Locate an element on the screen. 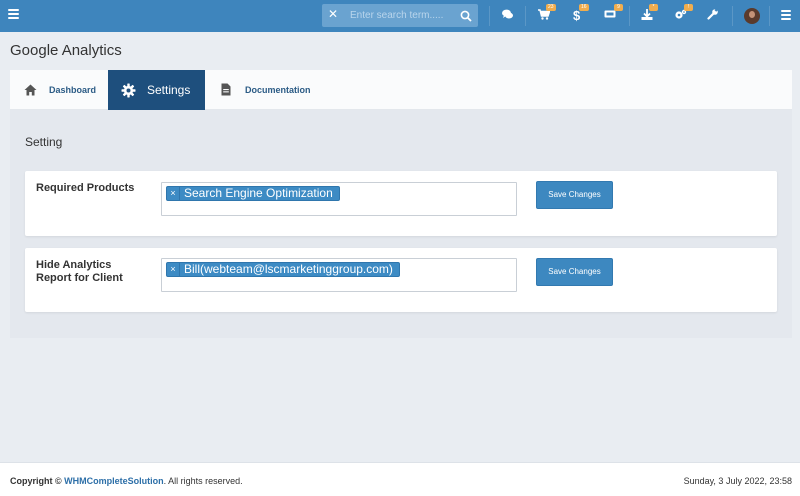  document-icon is located at coordinates (226, 92).